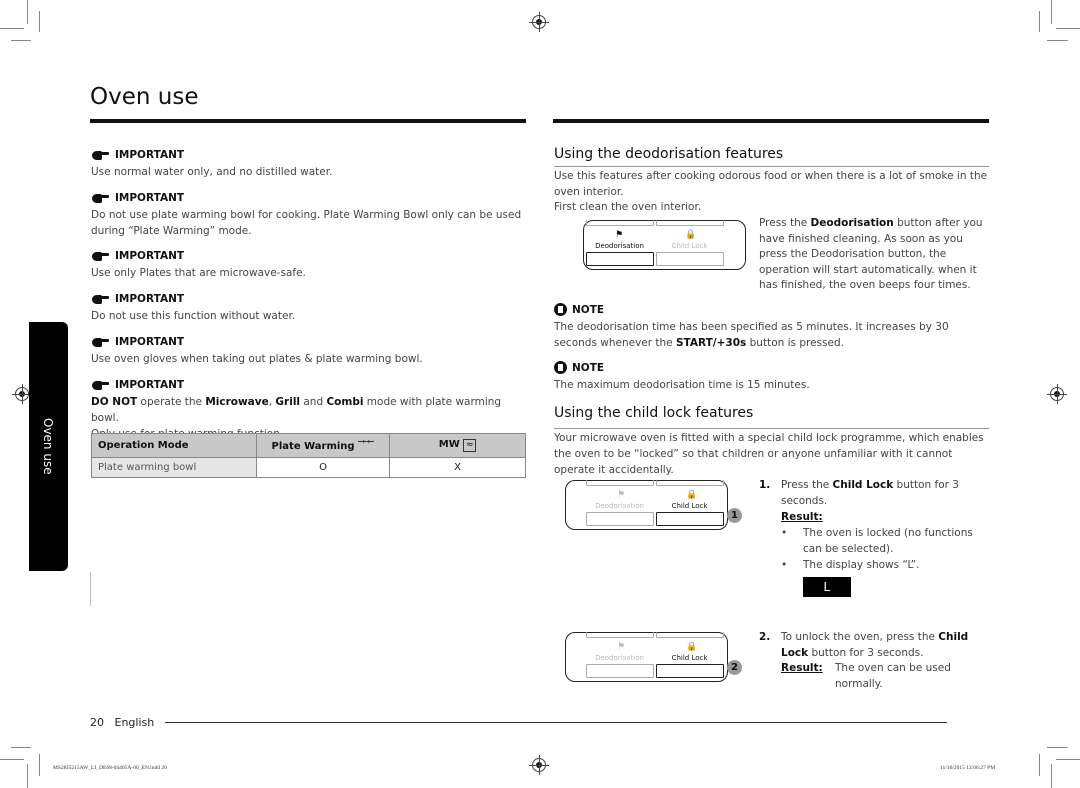 This screenshot has width=1080, height=788. What do you see at coordinates (765, 485) in the screenshot?
I see `step-number: 1.` at bounding box center [765, 485].